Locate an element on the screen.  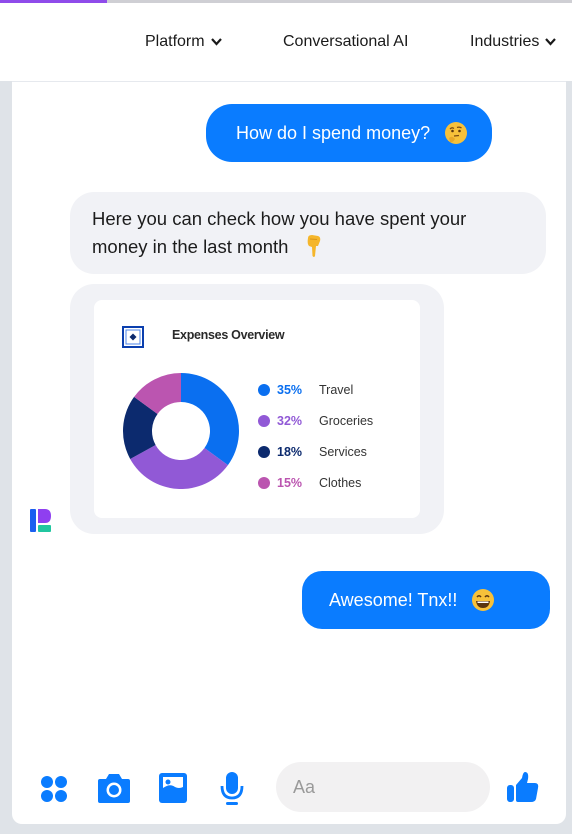
top-navigation: Platform Conversational AI Industries is located at coordinates (286, 42).